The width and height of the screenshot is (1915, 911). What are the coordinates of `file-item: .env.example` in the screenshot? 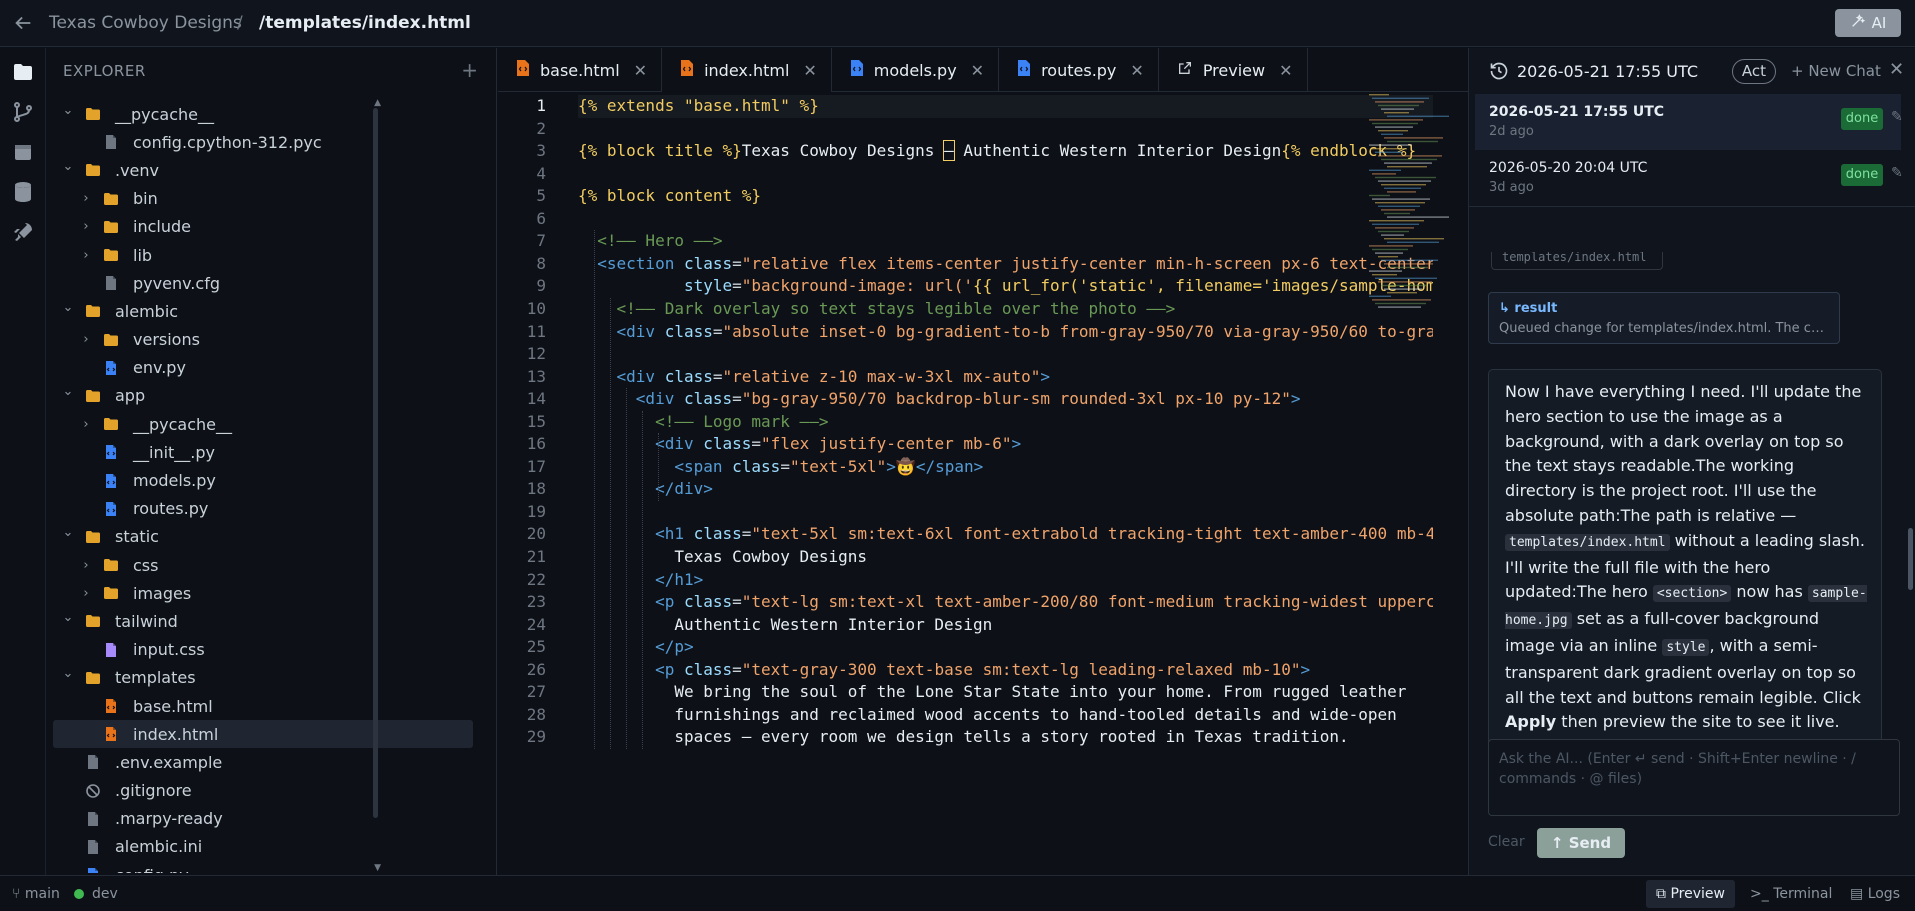 It's located at (263, 762).